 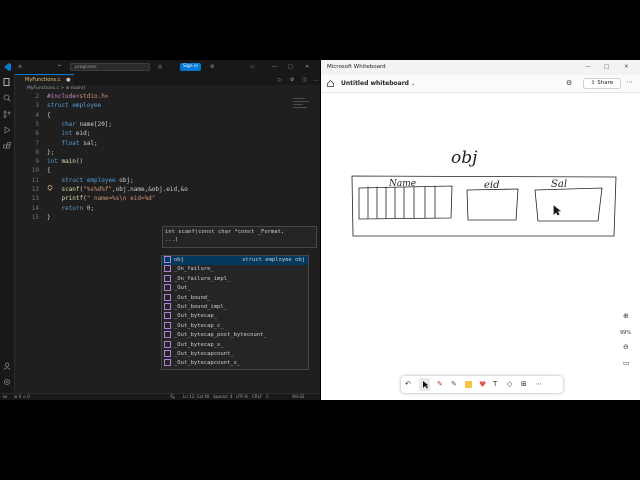 I want to click on platform-status: Win32, so click(x=298, y=397).